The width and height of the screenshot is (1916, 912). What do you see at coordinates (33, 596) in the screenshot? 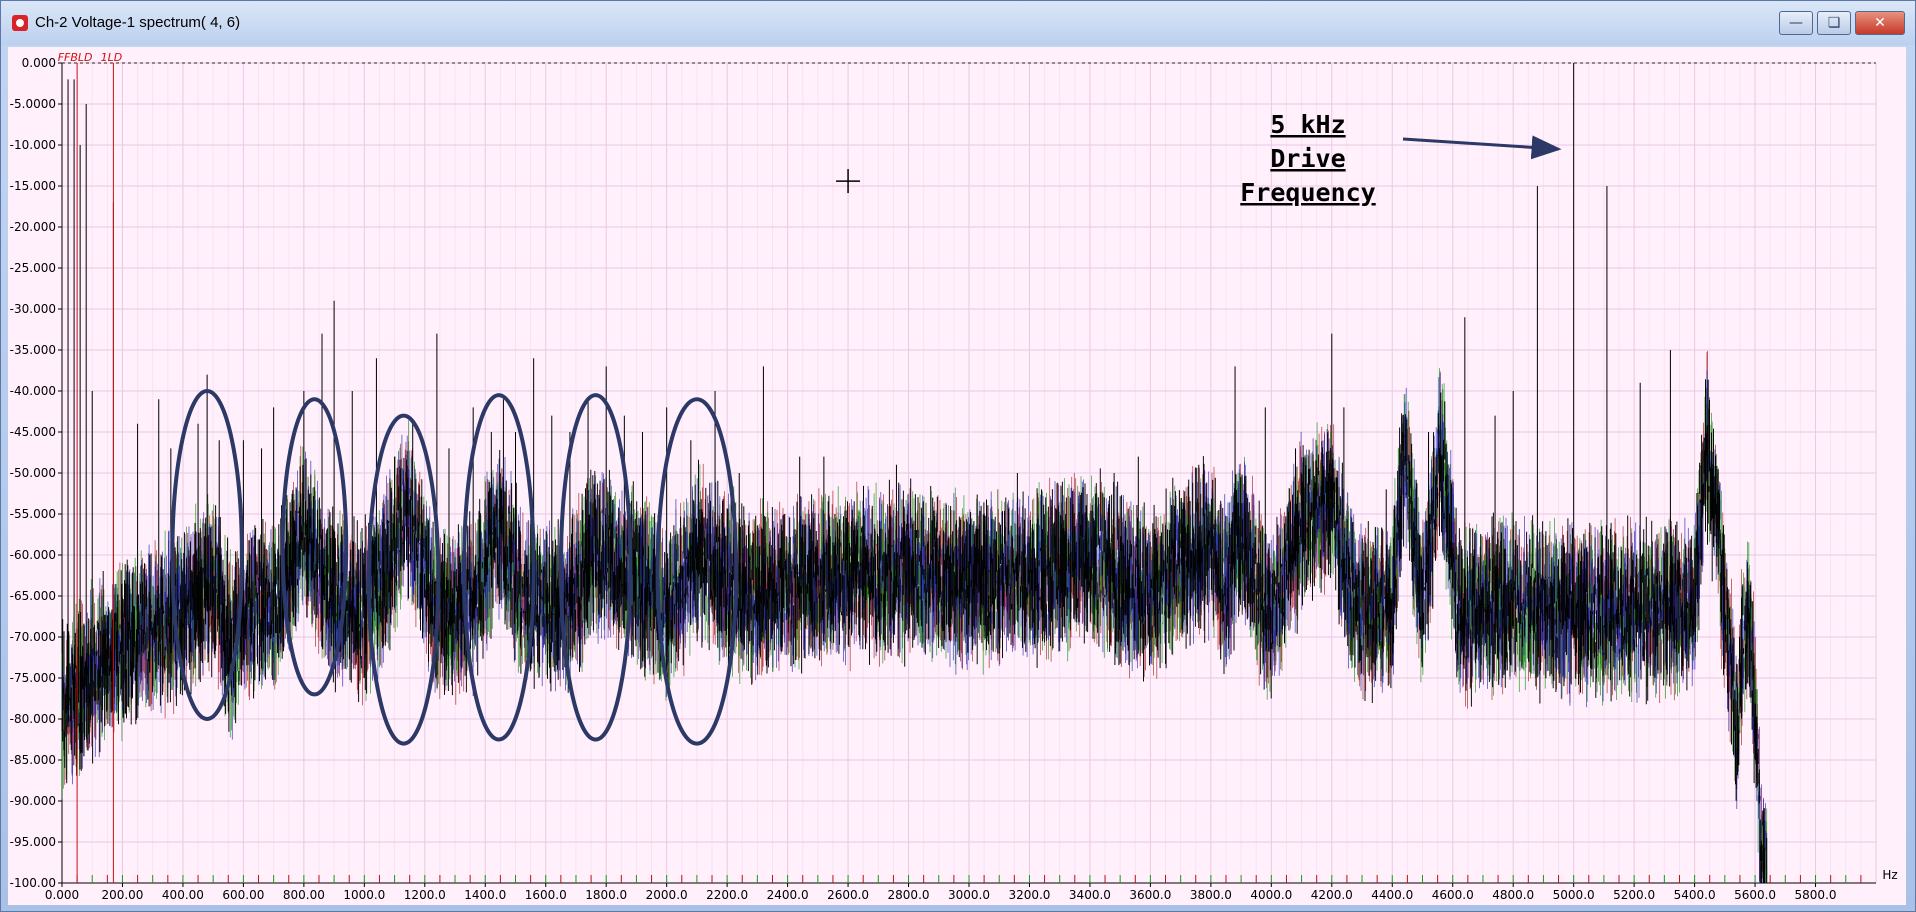
I see `y-tick-label: -65.000` at bounding box center [33, 596].